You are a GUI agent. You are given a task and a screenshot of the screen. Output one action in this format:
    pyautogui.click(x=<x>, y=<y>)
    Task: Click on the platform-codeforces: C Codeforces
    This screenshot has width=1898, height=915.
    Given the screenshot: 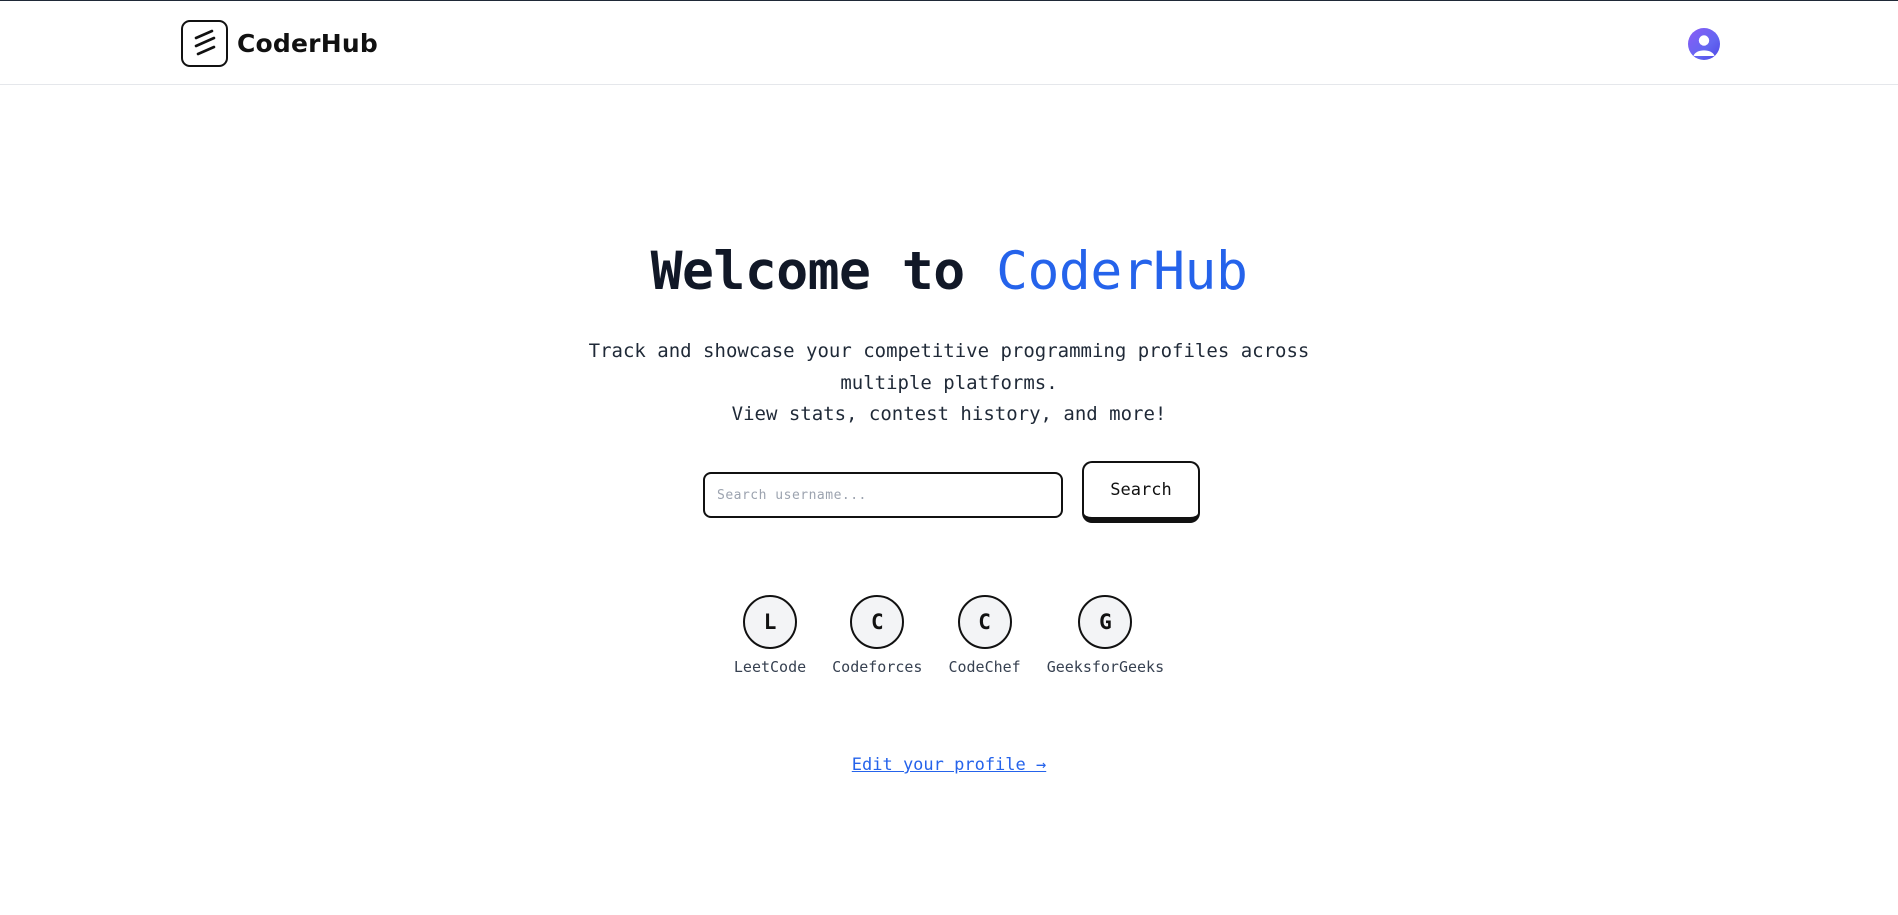 What is the action you would take?
    pyautogui.click(x=877, y=635)
    